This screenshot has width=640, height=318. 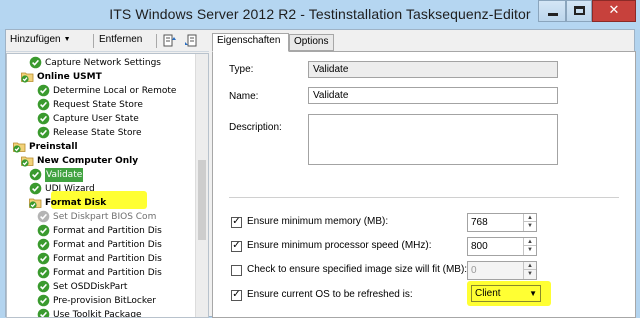 I want to click on name-label: Name:, so click(x=244, y=96).